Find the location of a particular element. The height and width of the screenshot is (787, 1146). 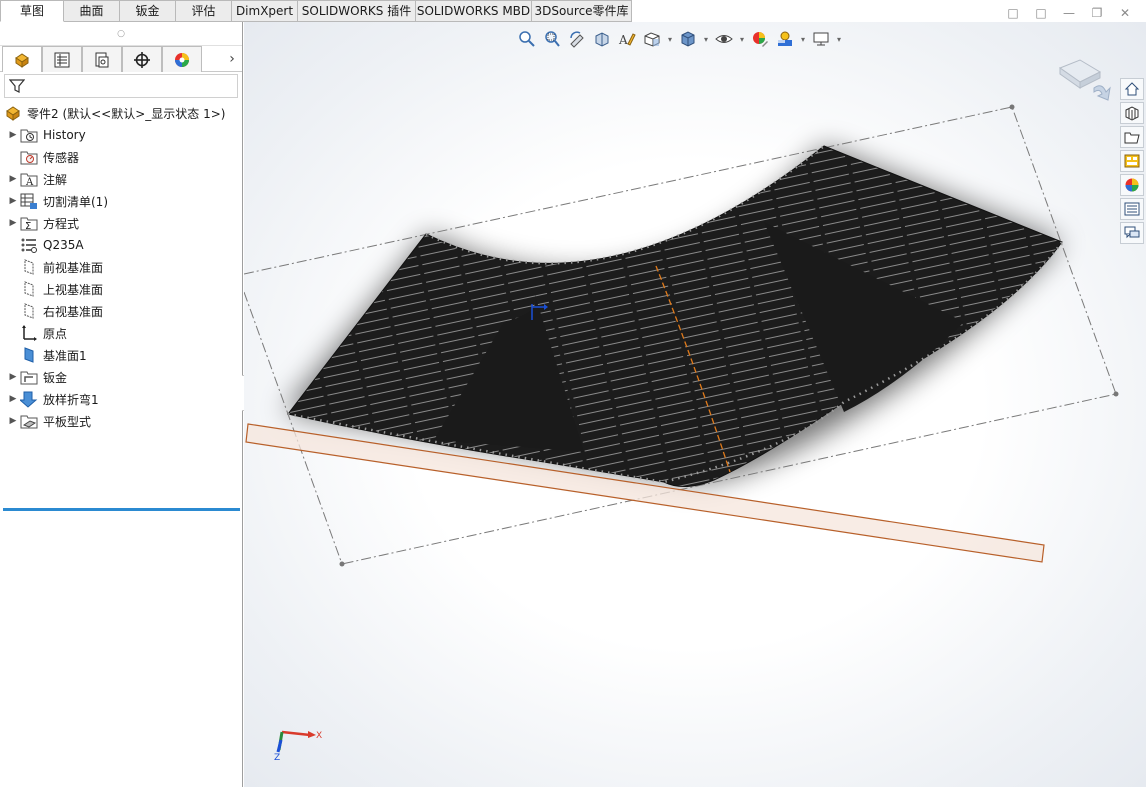

previous-view-button is located at coordinates (577, 39).